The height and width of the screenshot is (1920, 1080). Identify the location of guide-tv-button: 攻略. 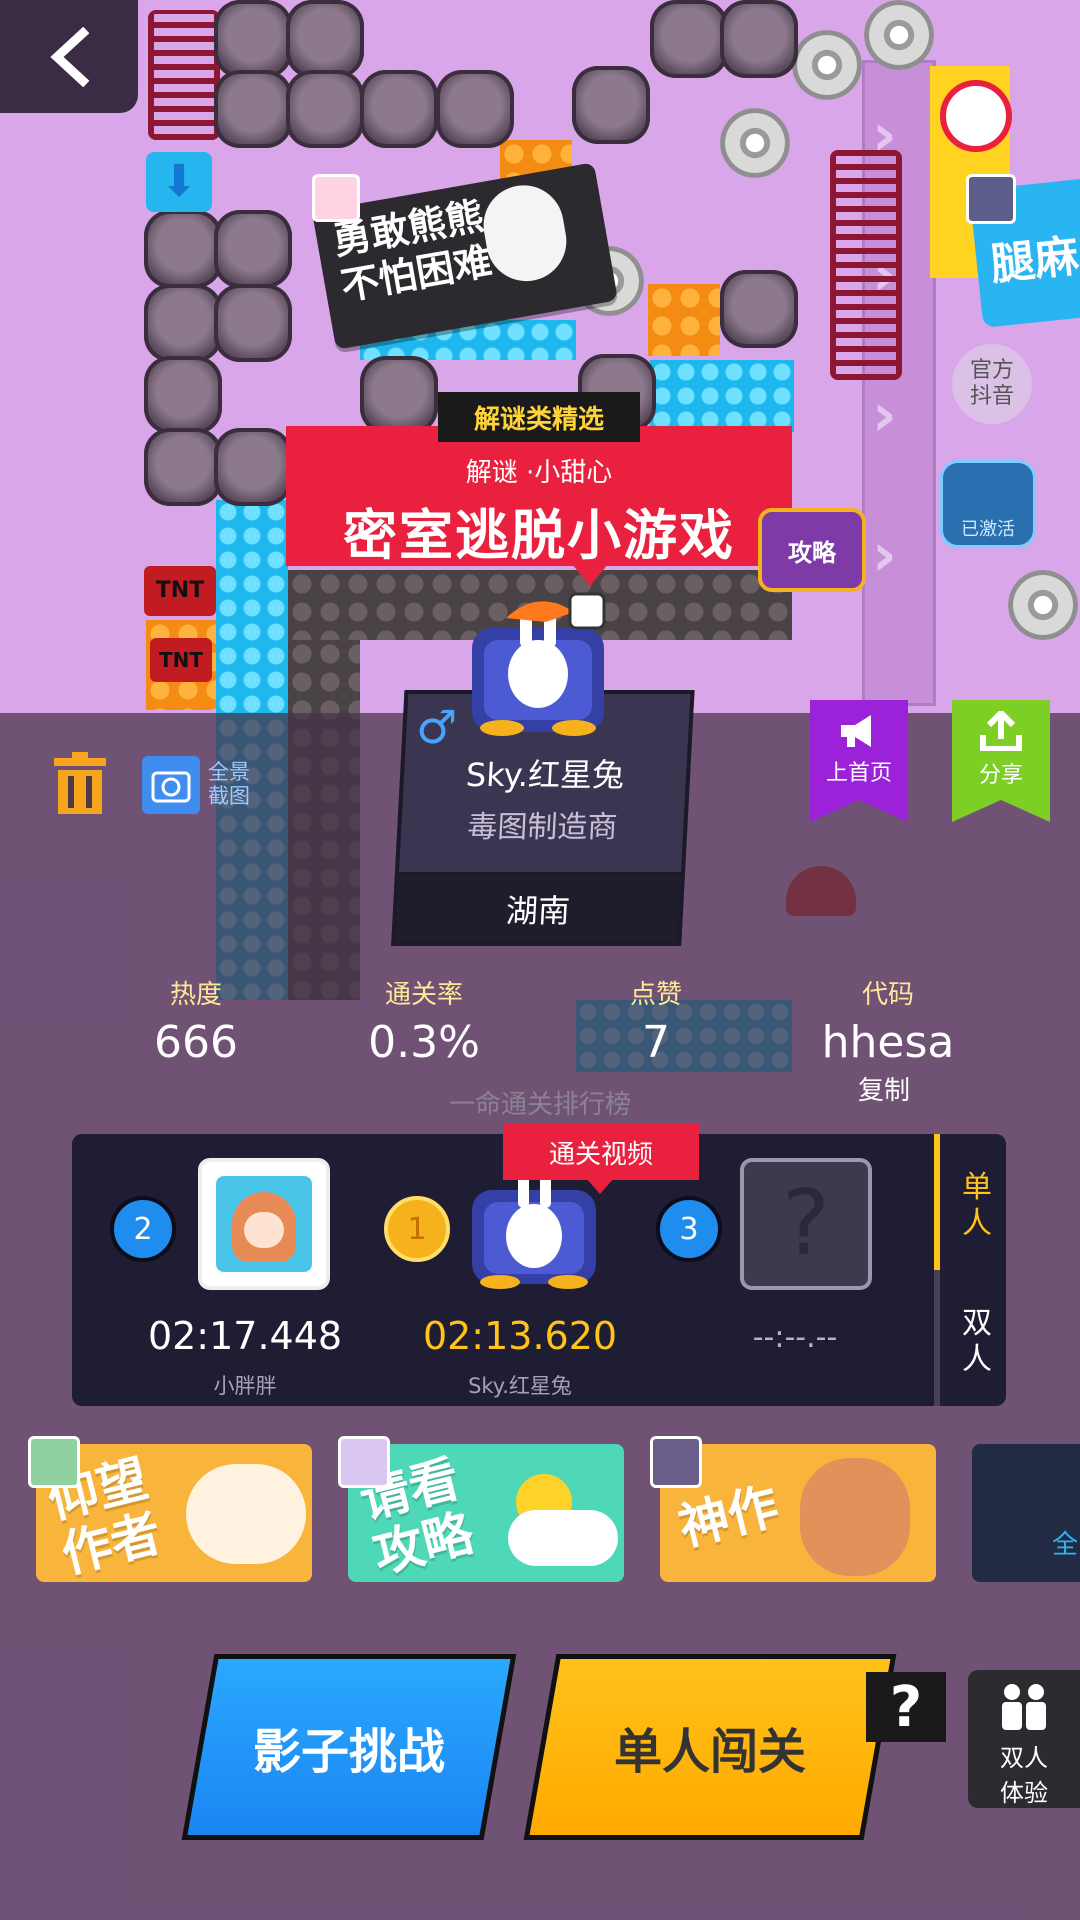
(812, 550).